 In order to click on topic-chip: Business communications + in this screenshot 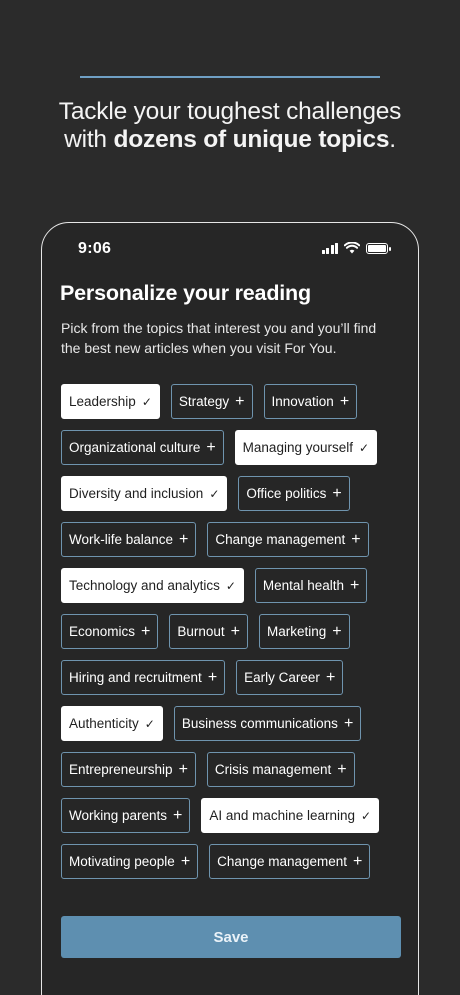, I will do `click(267, 723)`.